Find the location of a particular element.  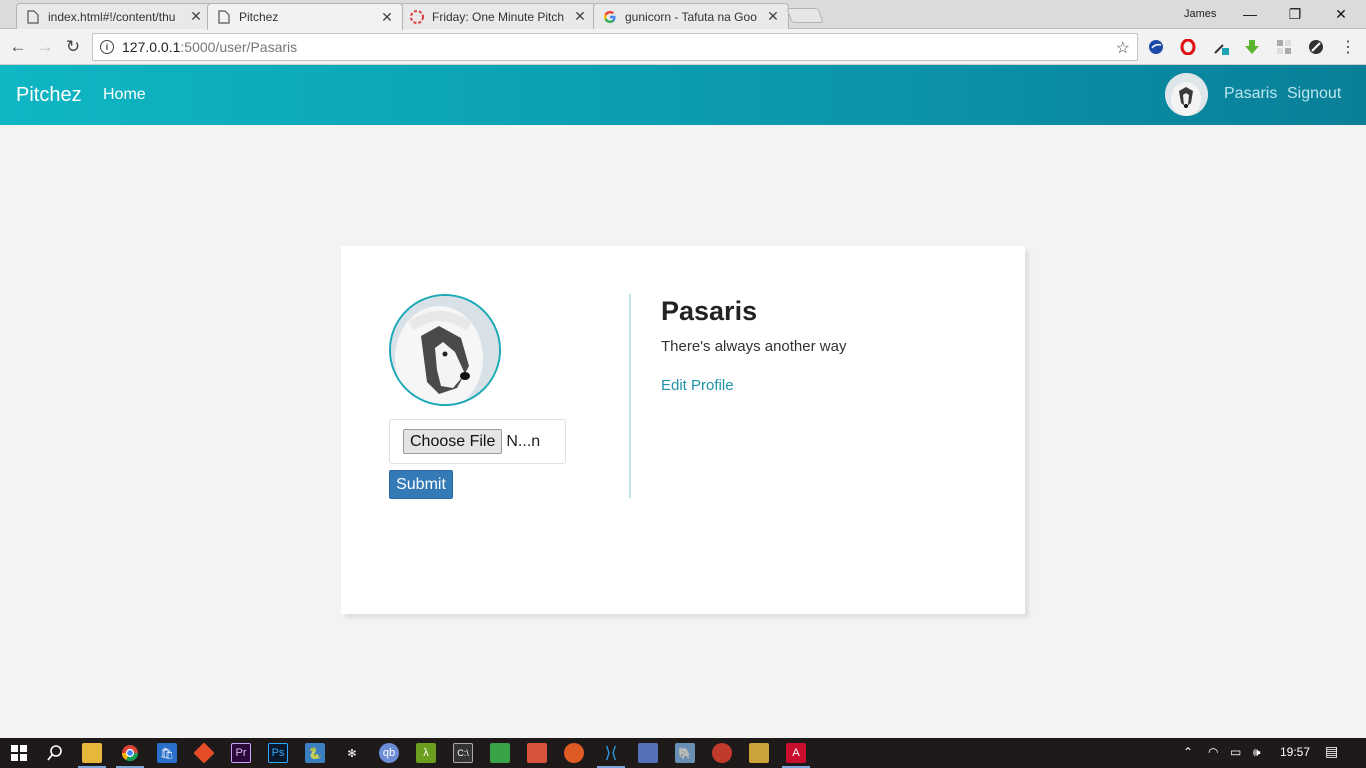

avatar is located at coordinates (1186, 94).